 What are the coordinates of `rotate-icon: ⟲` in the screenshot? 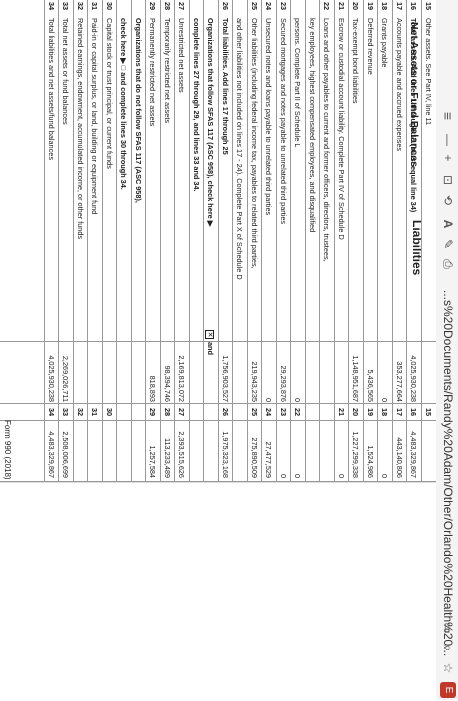 It's located at (448, 200).